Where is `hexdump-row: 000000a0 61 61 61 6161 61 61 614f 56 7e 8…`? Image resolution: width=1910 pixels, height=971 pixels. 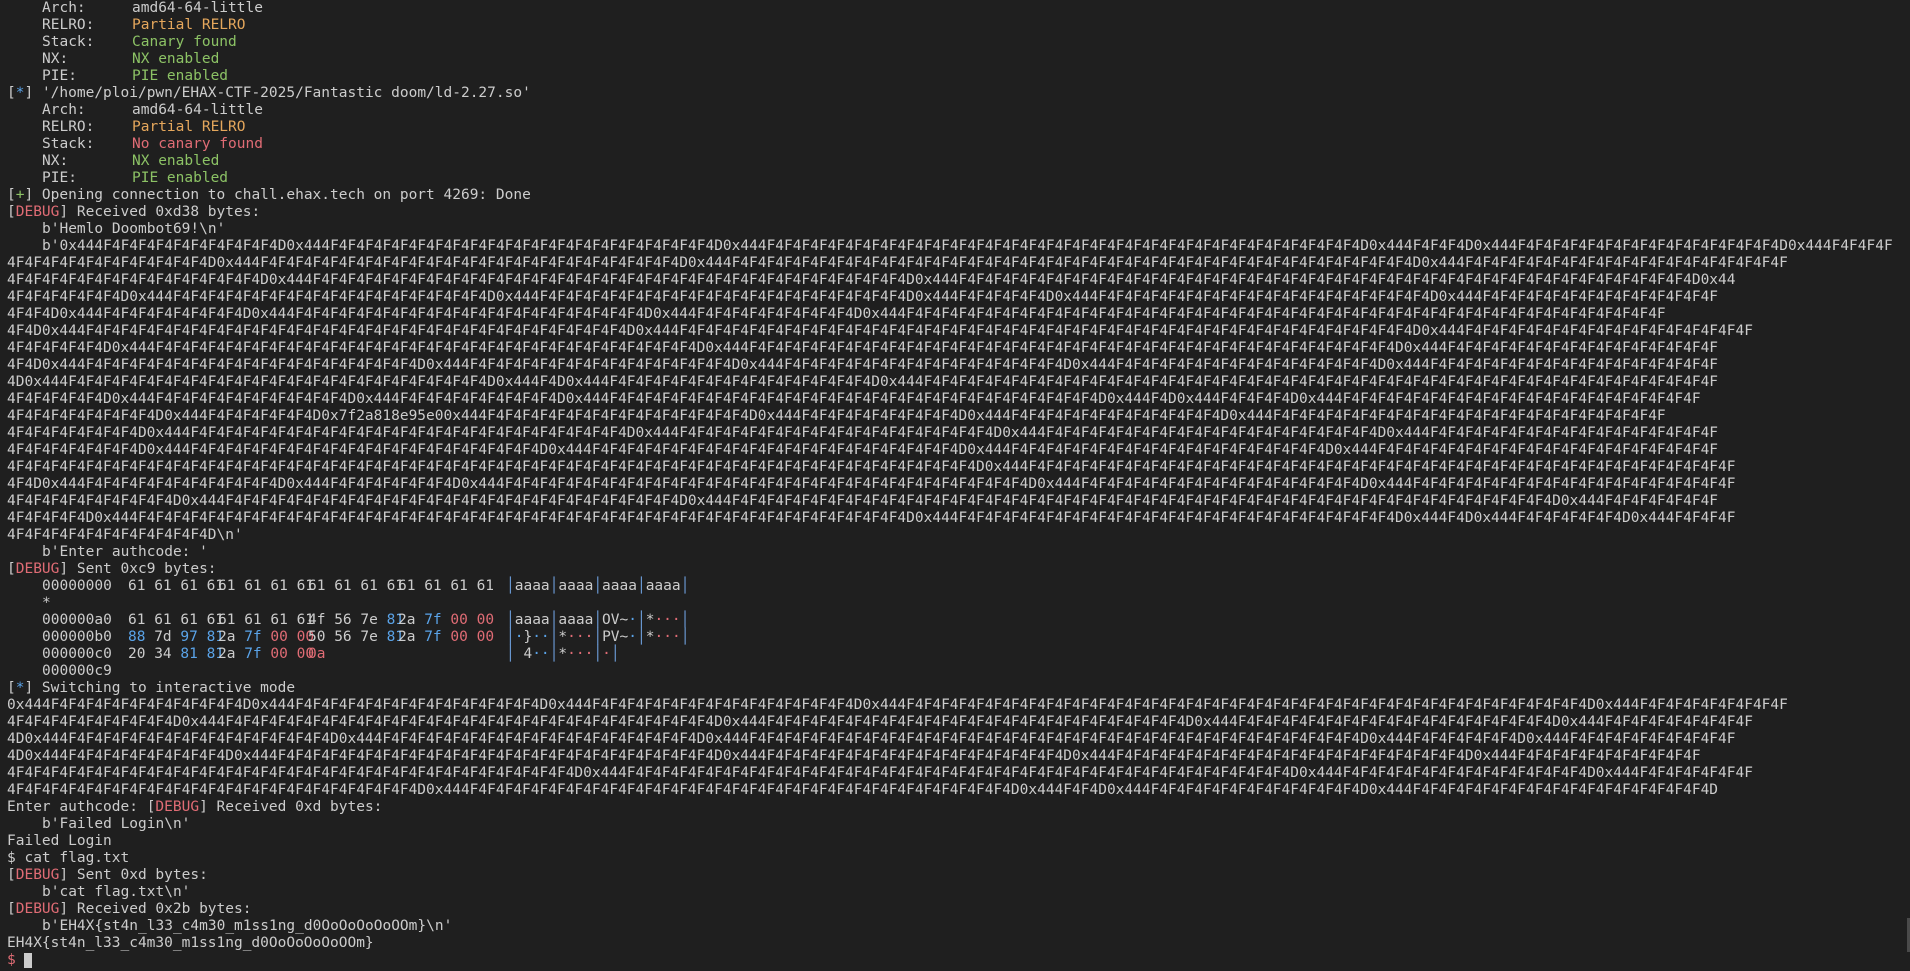
hexdump-row: 000000a0 61 61 61 6161 61 61 614f 56 7e 8… is located at coordinates (366, 620).